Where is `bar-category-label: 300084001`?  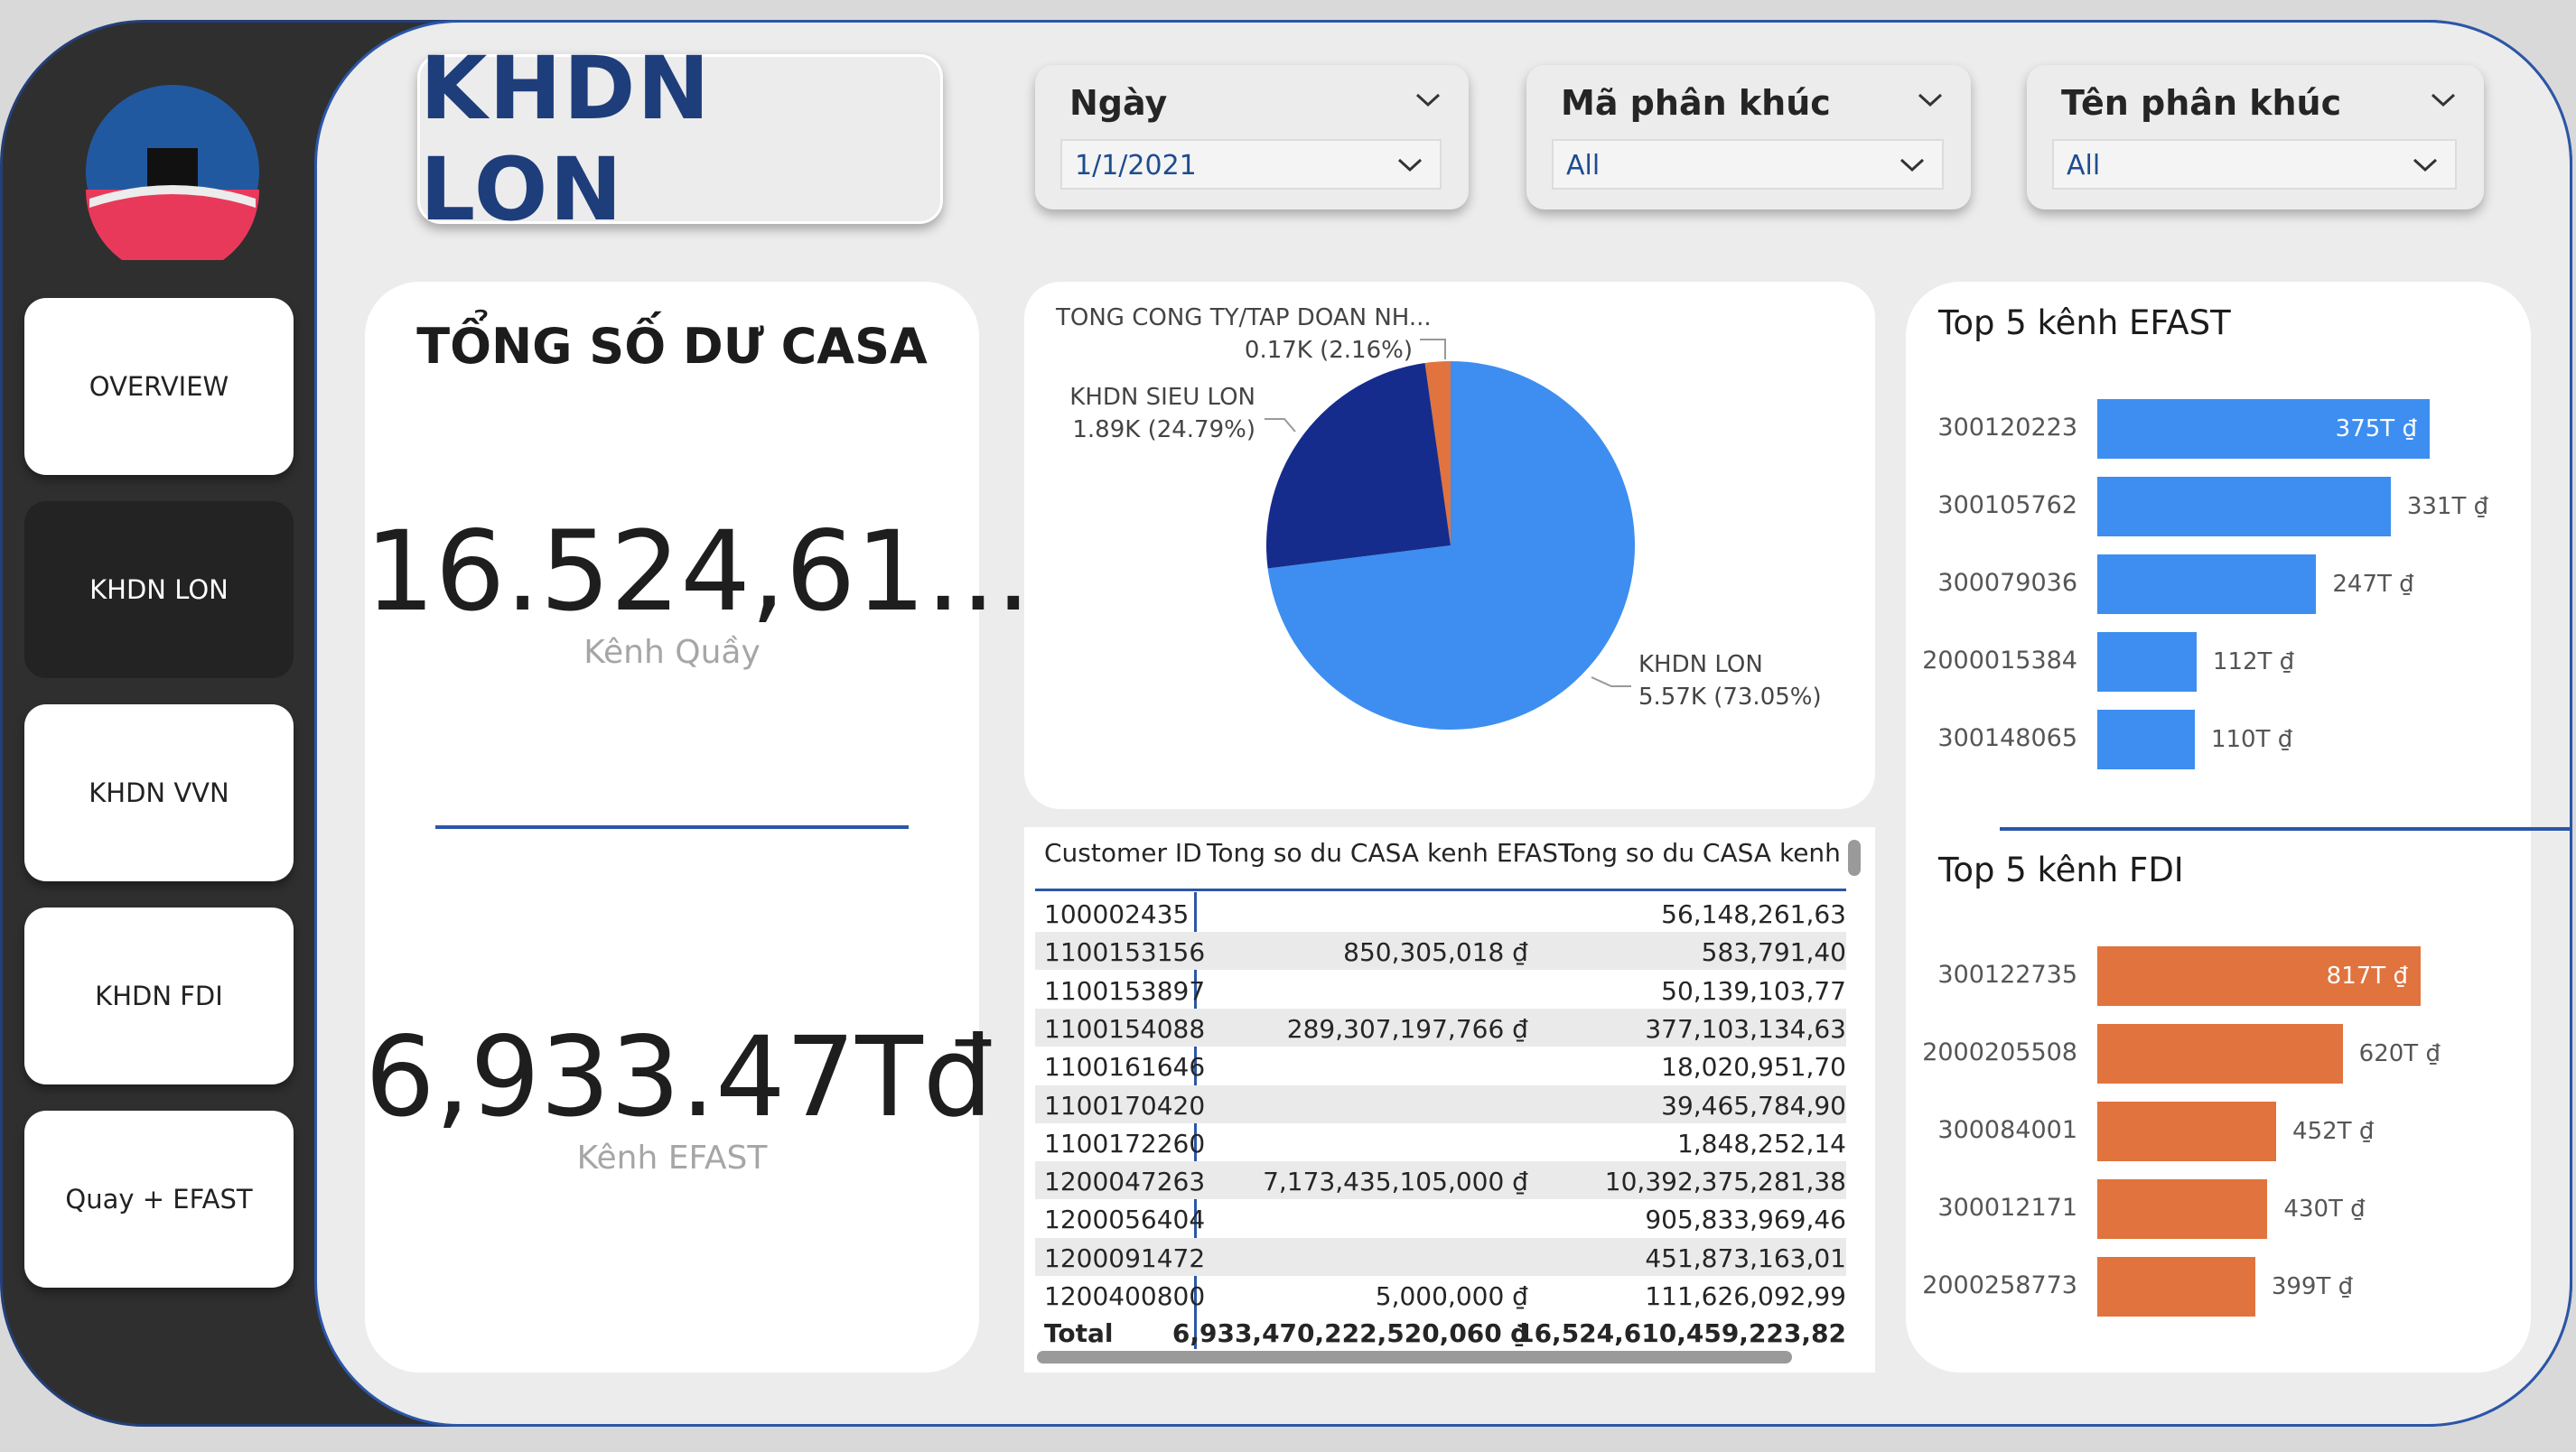
bar-category-label: 300084001 is located at coordinates (2007, 1130).